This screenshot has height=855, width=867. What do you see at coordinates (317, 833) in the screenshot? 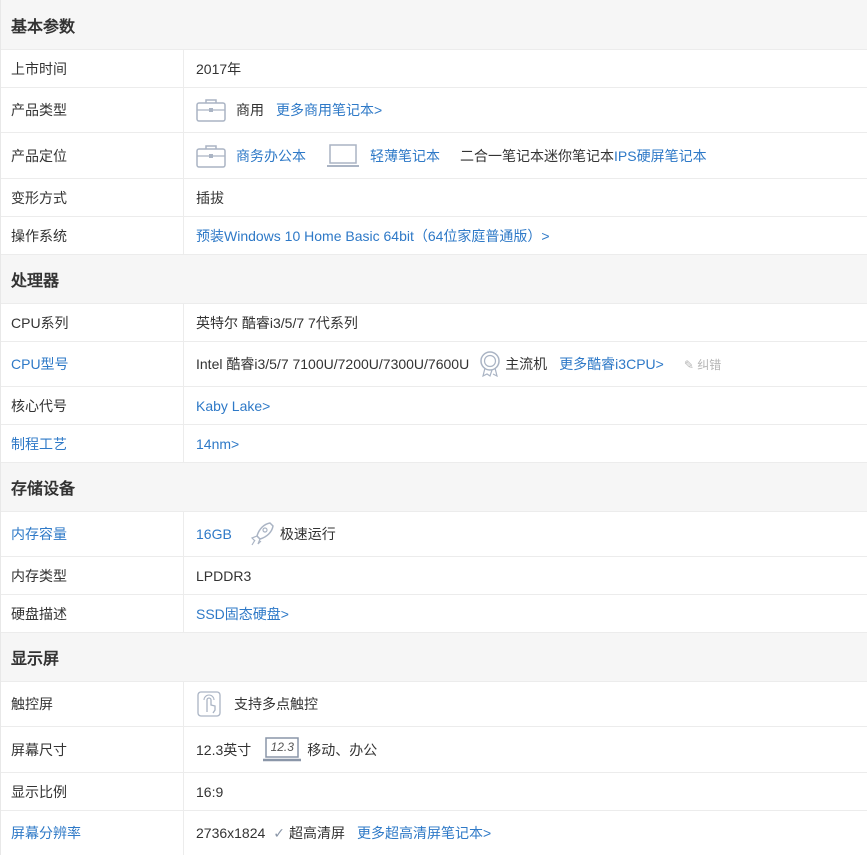
I see `hd-badge: 超高清屏` at bounding box center [317, 833].